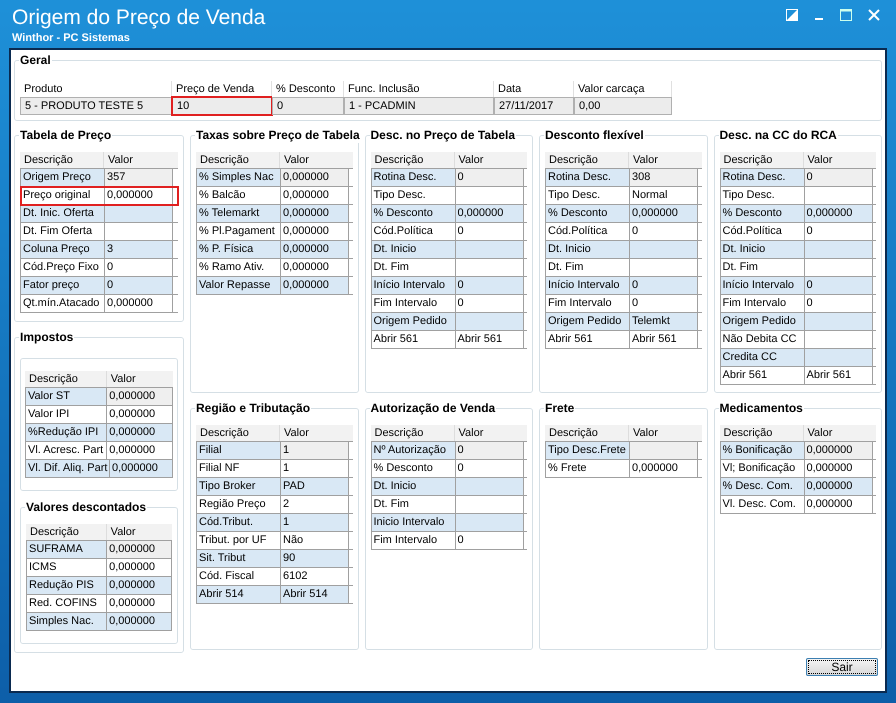 The height and width of the screenshot is (703, 896). What do you see at coordinates (63, 267) in the screenshot?
I see `table-cell: Cód.Preço Fixo` at bounding box center [63, 267].